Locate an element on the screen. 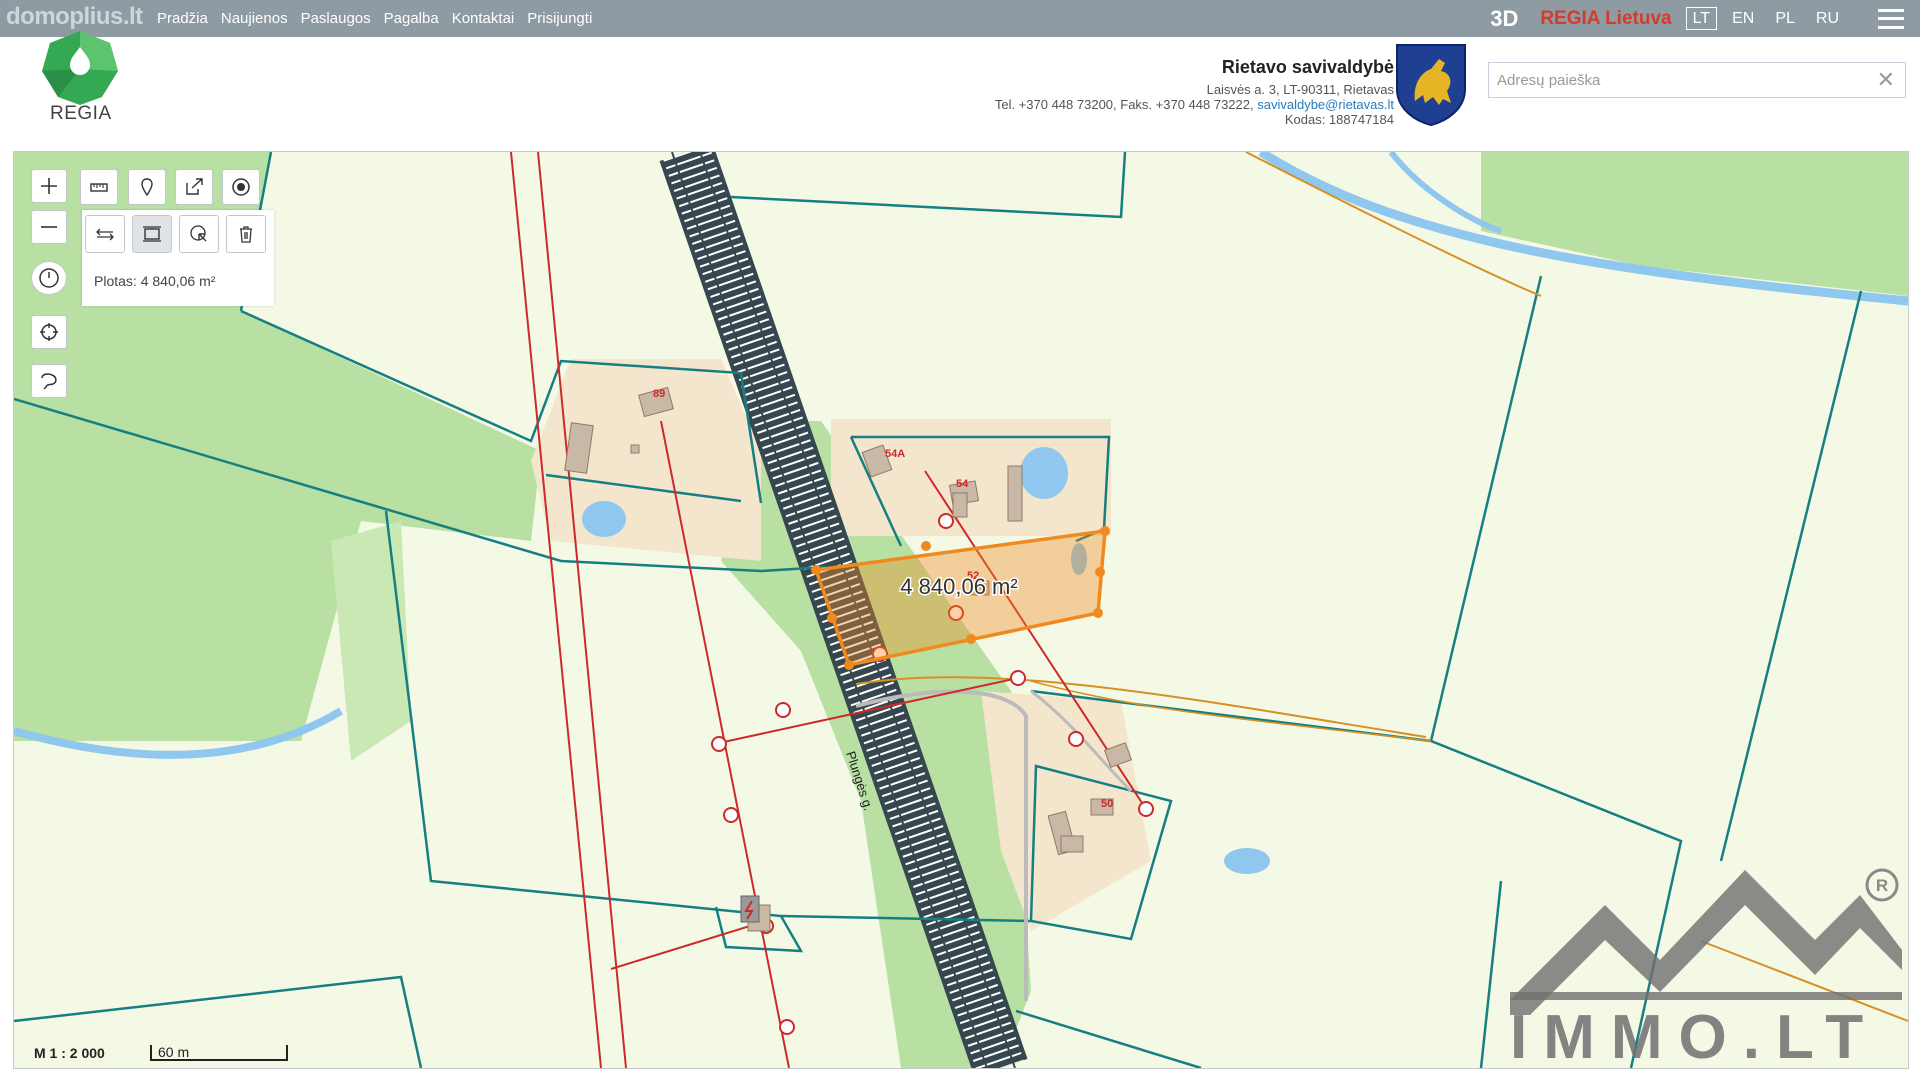 This screenshot has width=1920, height=1080. nav-help: Pagalba is located at coordinates (411, 18).